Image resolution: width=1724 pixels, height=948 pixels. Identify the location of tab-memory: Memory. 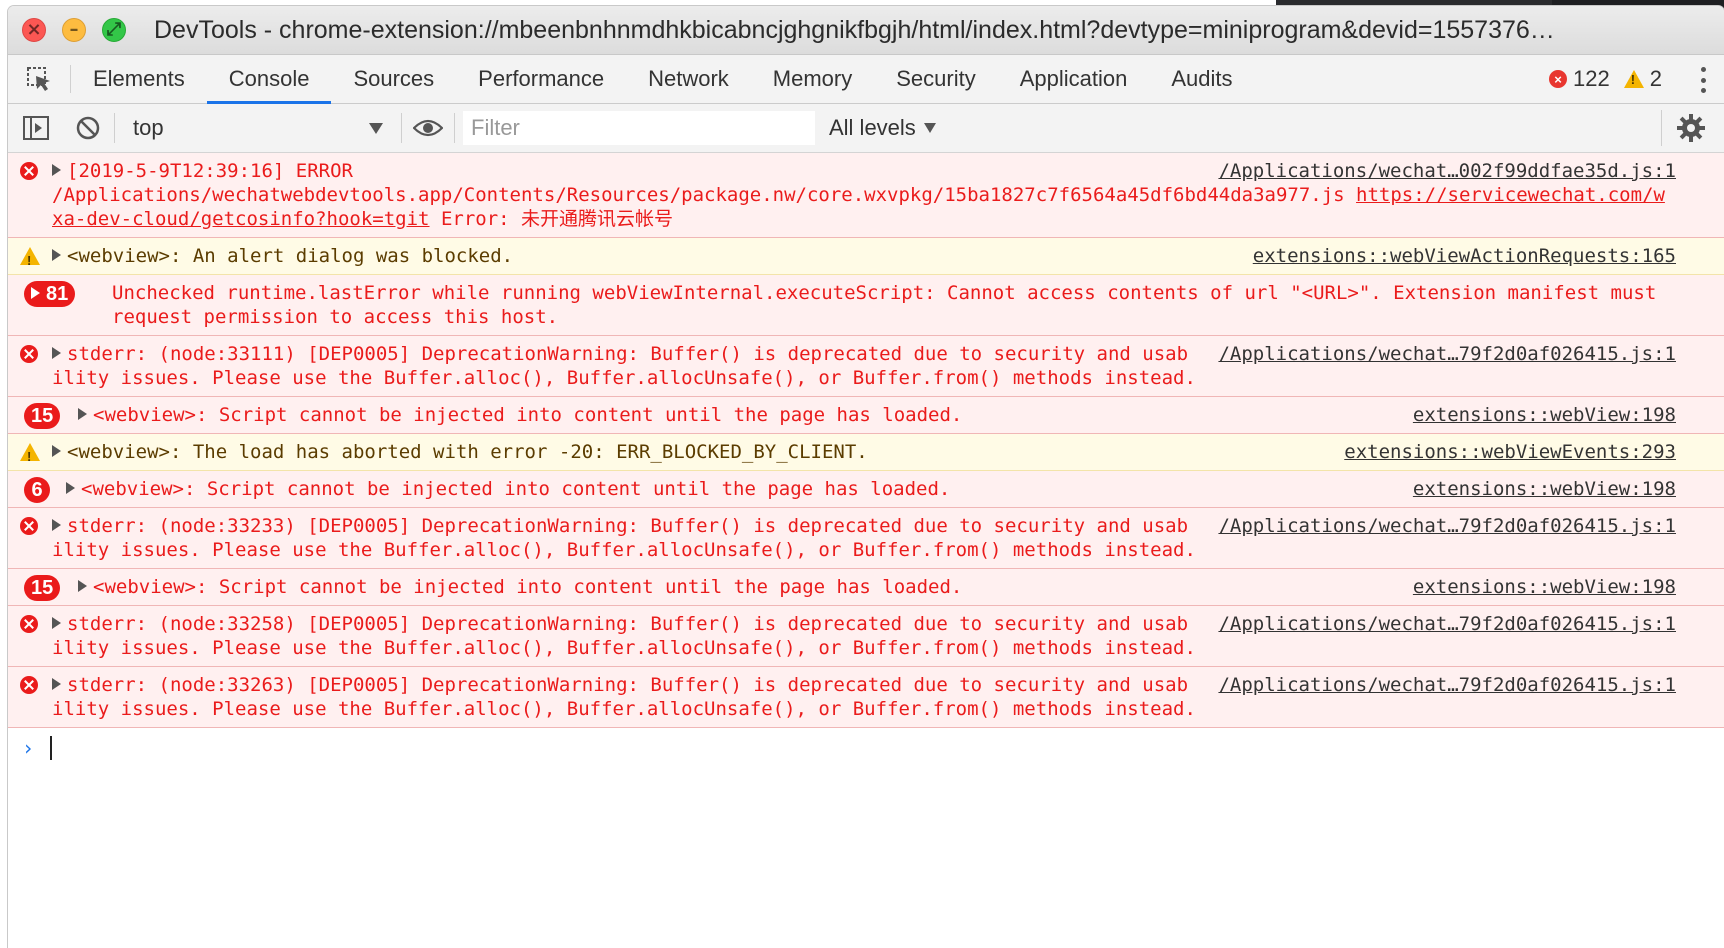
(812, 79).